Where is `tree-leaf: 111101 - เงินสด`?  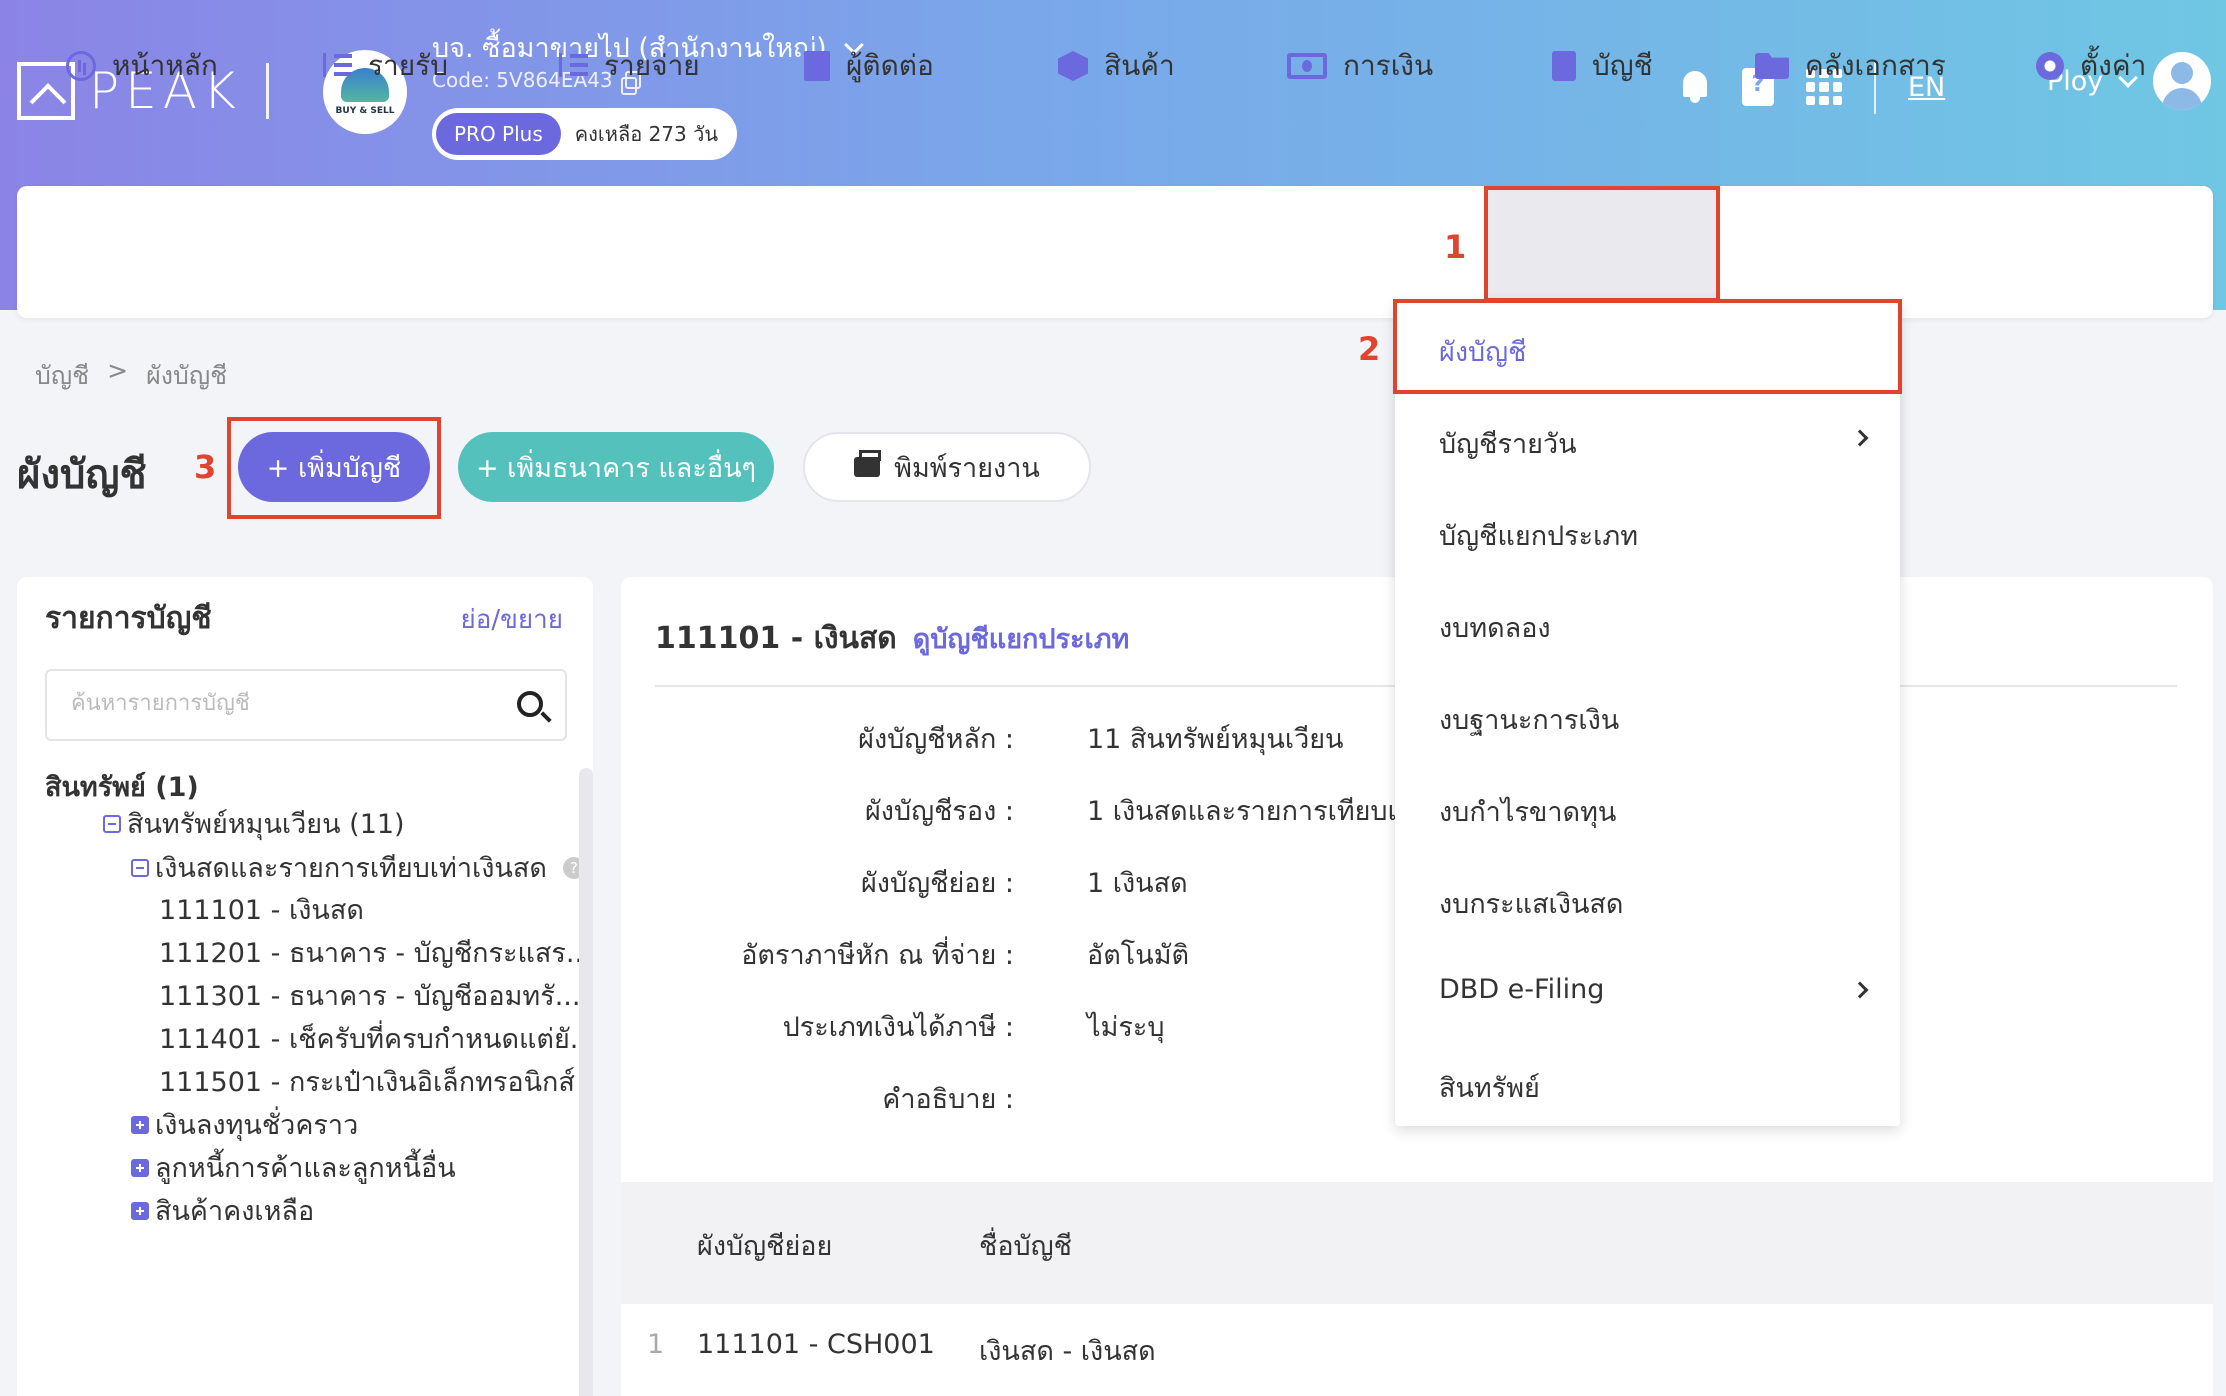 tree-leaf: 111101 - เงินสด is located at coordinates (261, 909).